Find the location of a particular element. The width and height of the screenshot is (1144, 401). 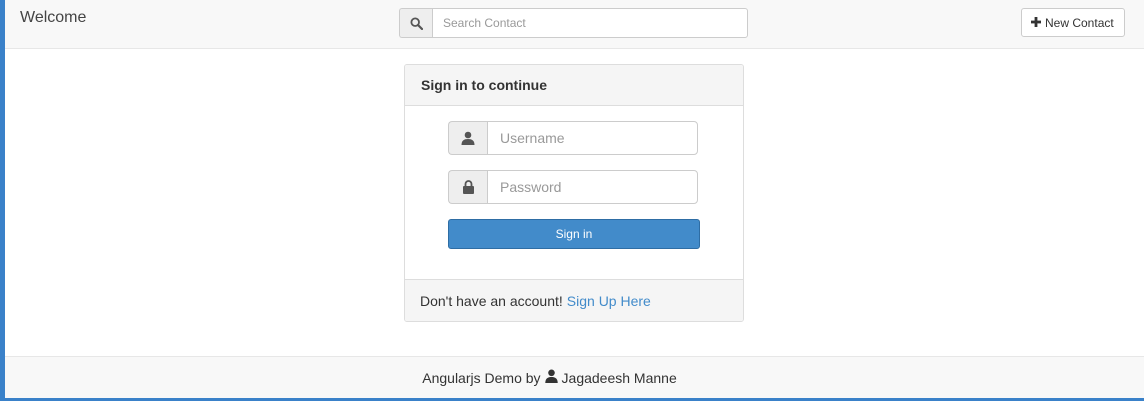

login-heading: Sign in to continue is located at coordinates (574, 85).